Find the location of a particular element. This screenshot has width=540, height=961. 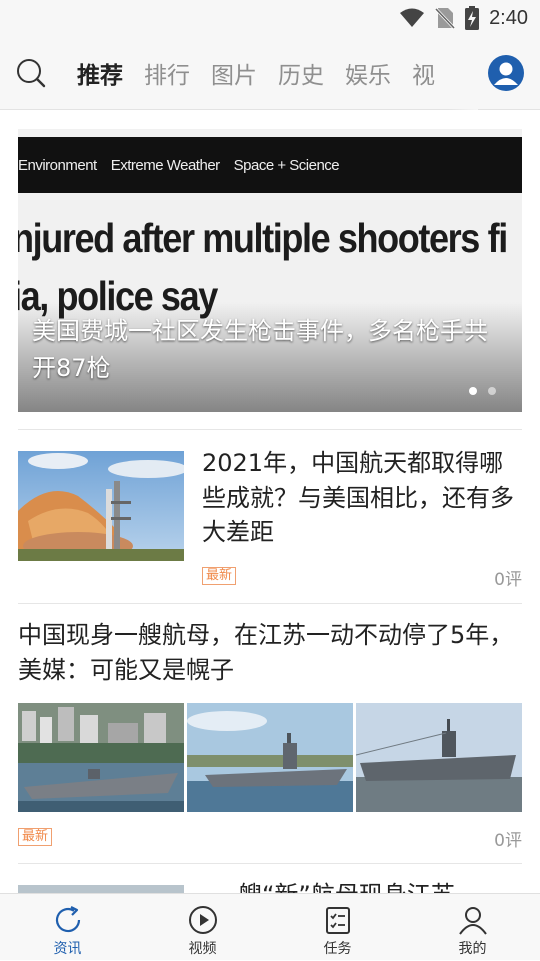

carousel-dot is located at coordinates (492, 391).